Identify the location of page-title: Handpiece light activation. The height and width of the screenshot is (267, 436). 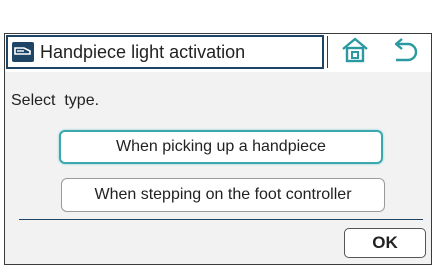
(143, 51).